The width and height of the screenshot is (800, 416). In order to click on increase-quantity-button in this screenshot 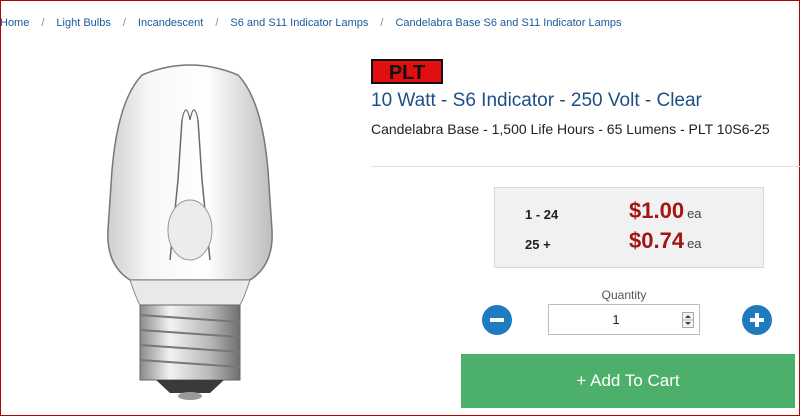, I will do `click(757, 320)`.